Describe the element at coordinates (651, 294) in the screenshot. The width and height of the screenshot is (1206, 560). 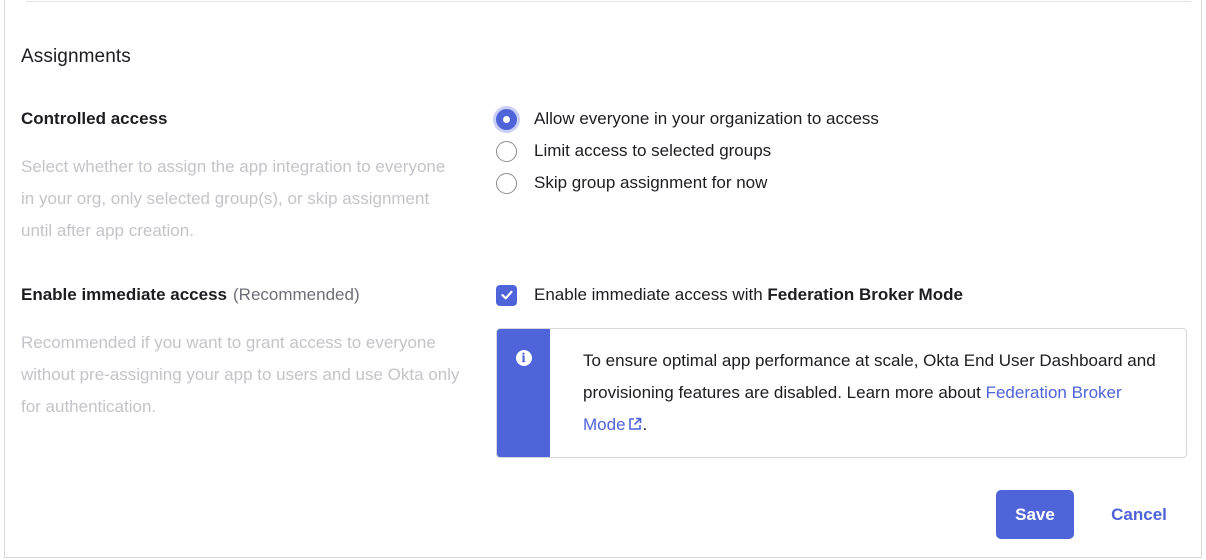
I see `checkbox-label-prefix: Enable immediate access with` at that location.